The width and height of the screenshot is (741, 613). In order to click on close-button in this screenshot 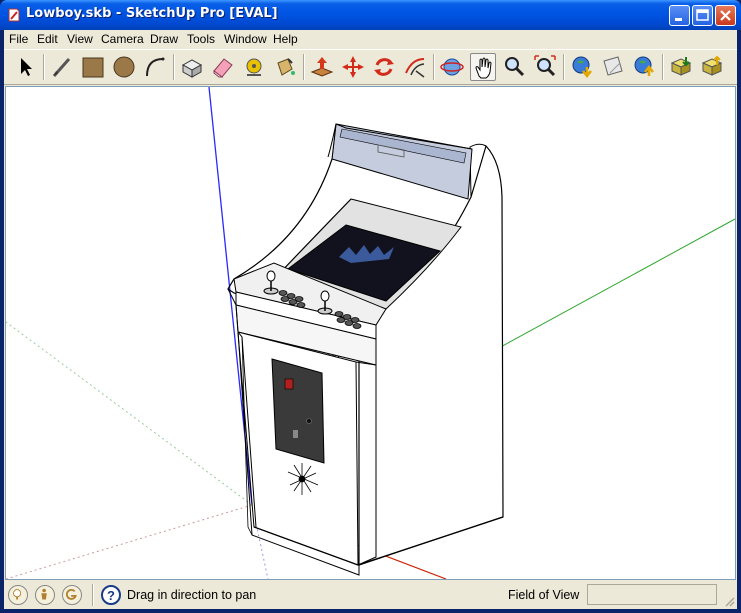, I will do `click(725, 15)`.